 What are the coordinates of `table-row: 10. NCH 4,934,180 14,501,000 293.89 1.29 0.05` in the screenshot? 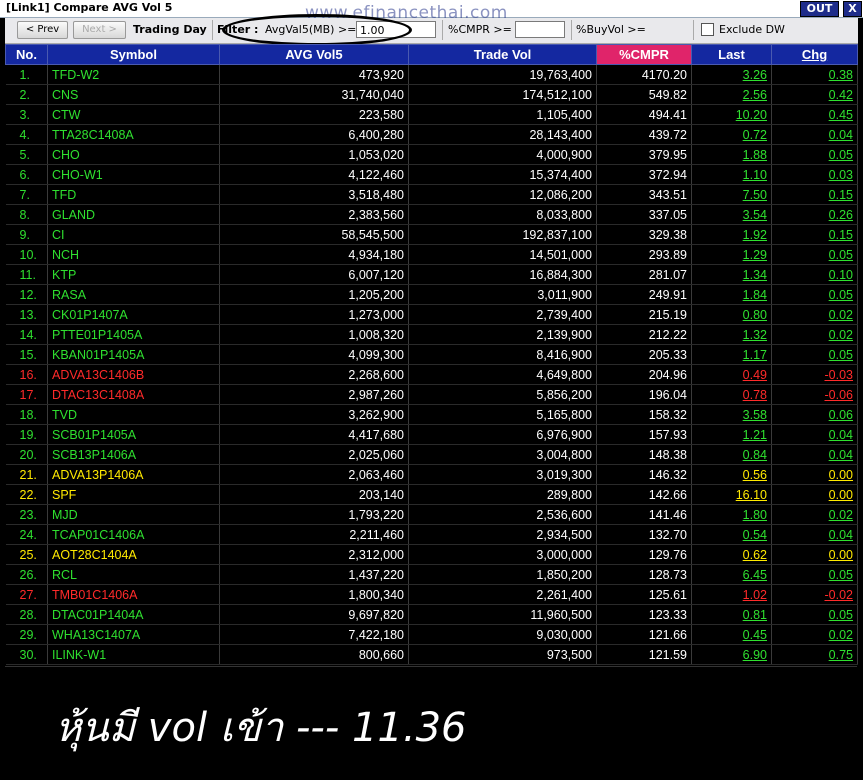 It's located at (431, 254).